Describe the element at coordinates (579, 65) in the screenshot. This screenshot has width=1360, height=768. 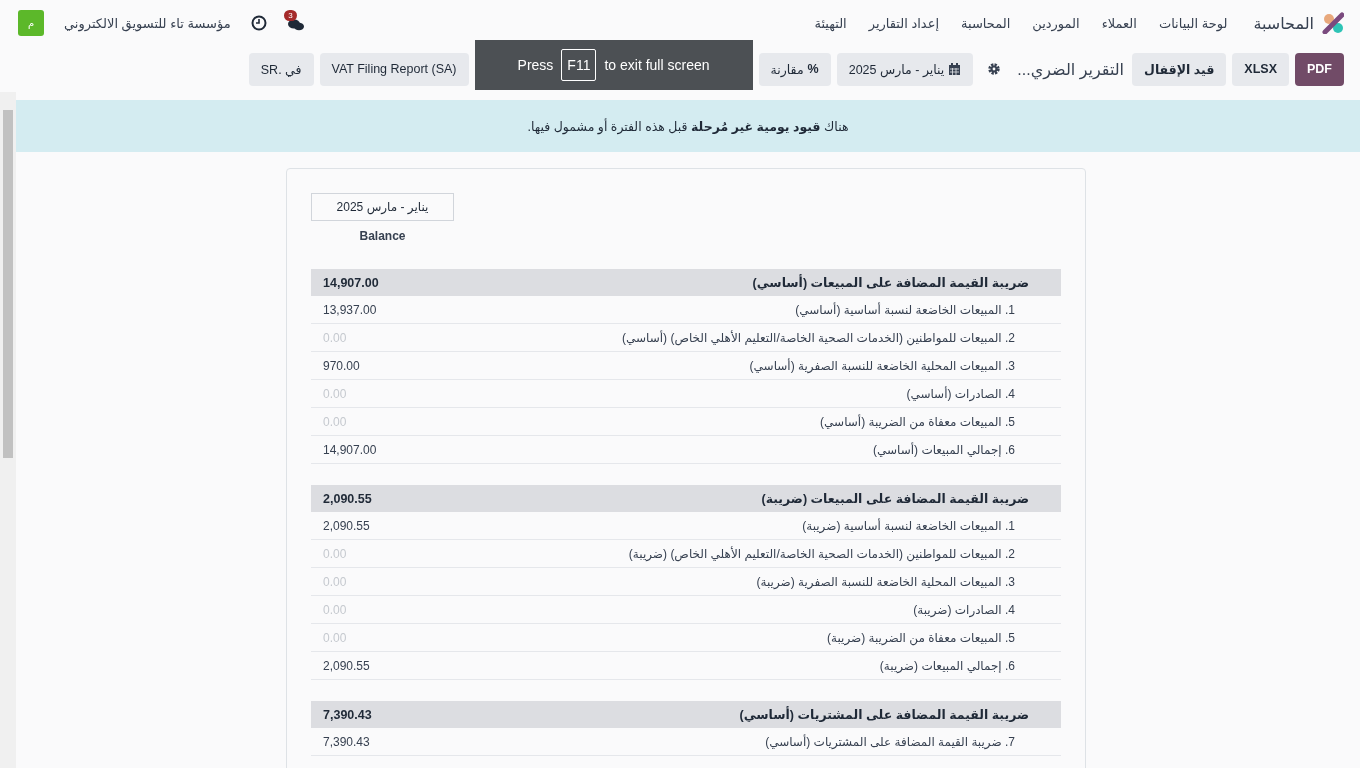
I see `key-label: F11` at that location.